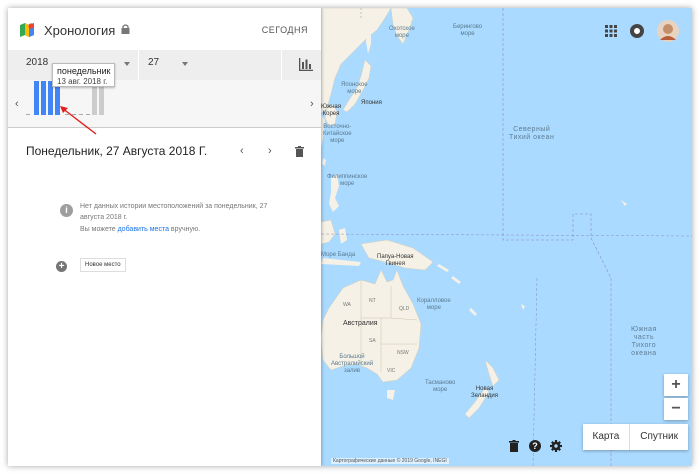 The width and height of the screenshot is (700, 474). What do you see at coordinates (352, 364) in the screenshot?
I see `label-great-australian-bight: Большой Австралийский залив` at bounding box center [352, 364].